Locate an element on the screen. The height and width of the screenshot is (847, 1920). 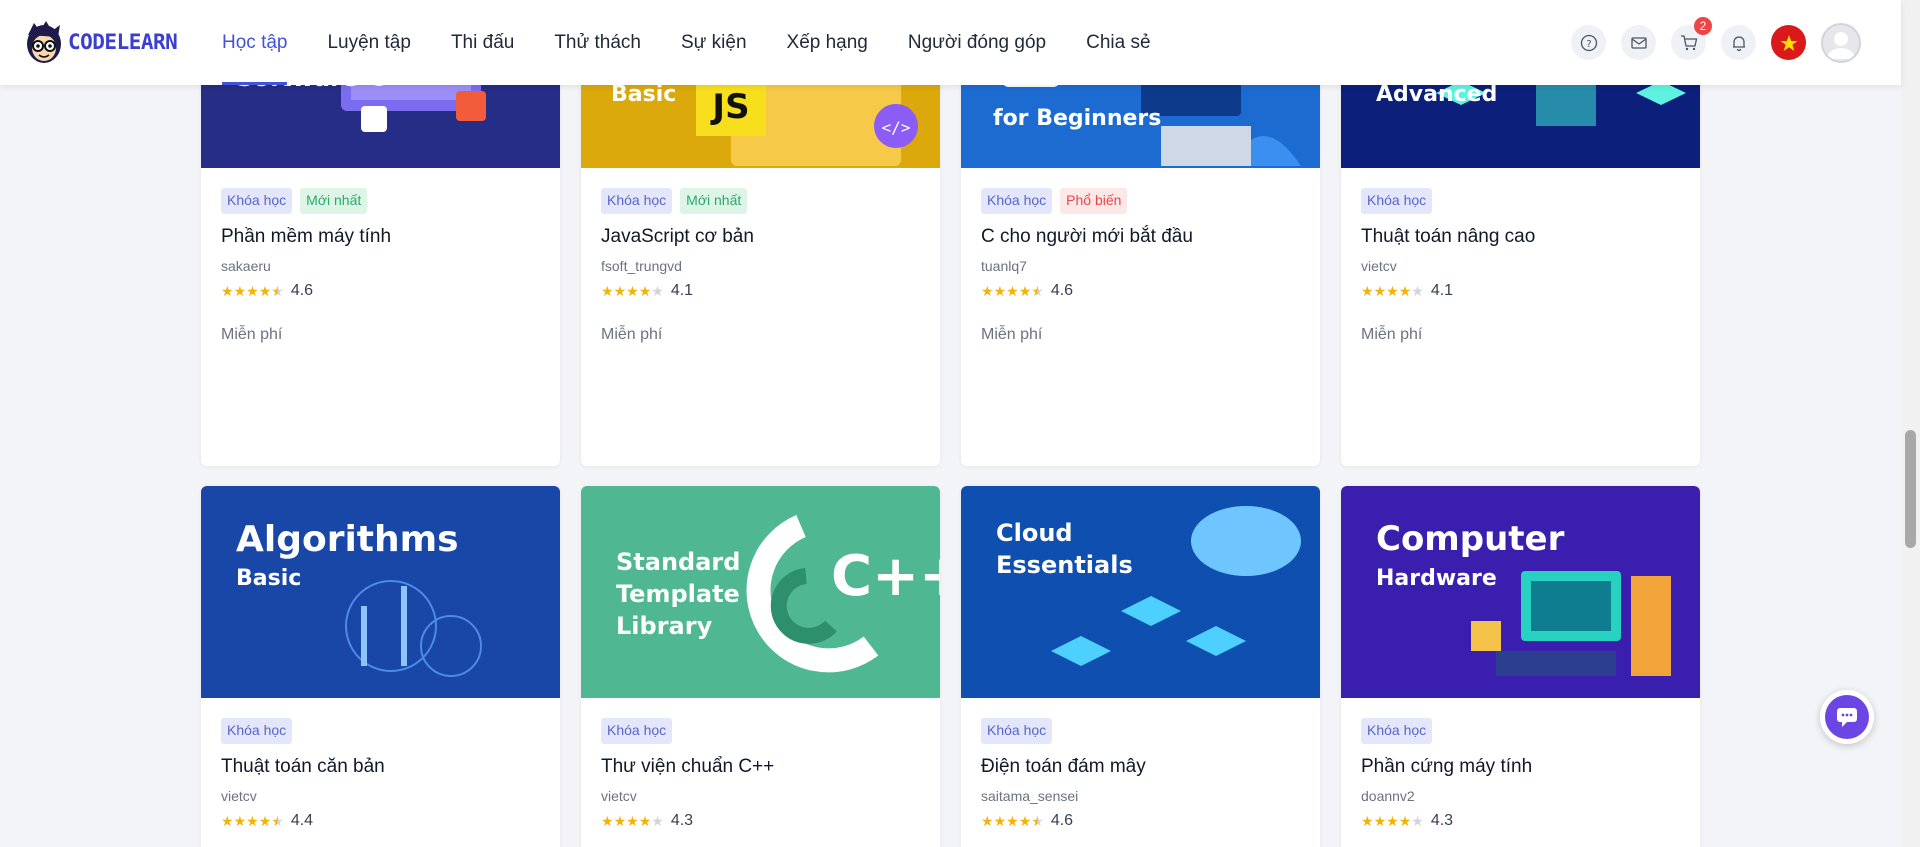
course-title: Thuật toán nâng cao is located at coordinates (1520, 237).